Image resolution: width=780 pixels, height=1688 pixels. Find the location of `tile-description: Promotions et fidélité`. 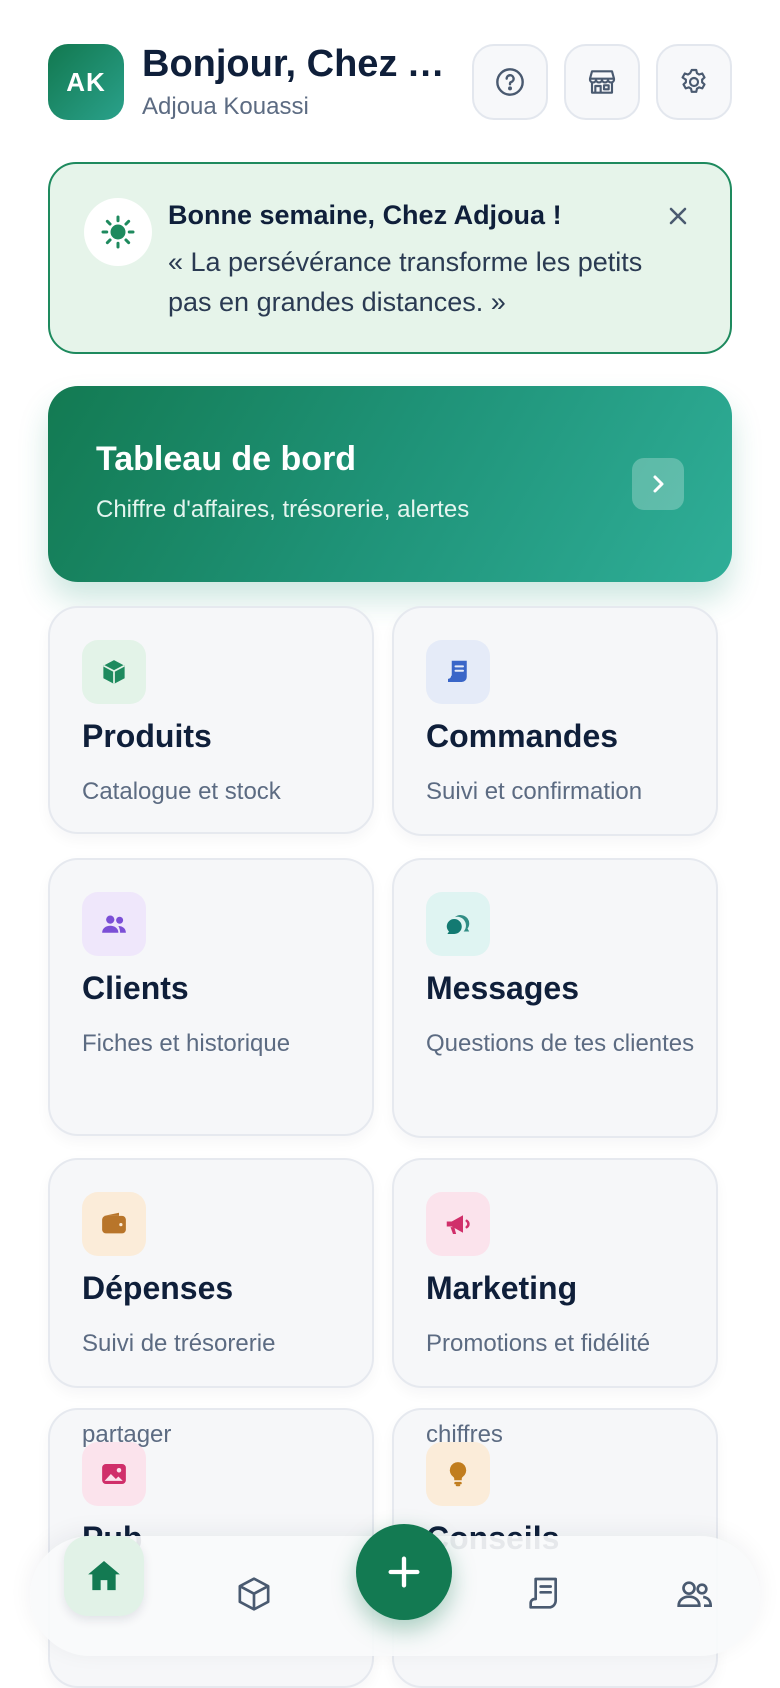

tile-description: Promotions et fidélité is located at coordinates (538, 1343).